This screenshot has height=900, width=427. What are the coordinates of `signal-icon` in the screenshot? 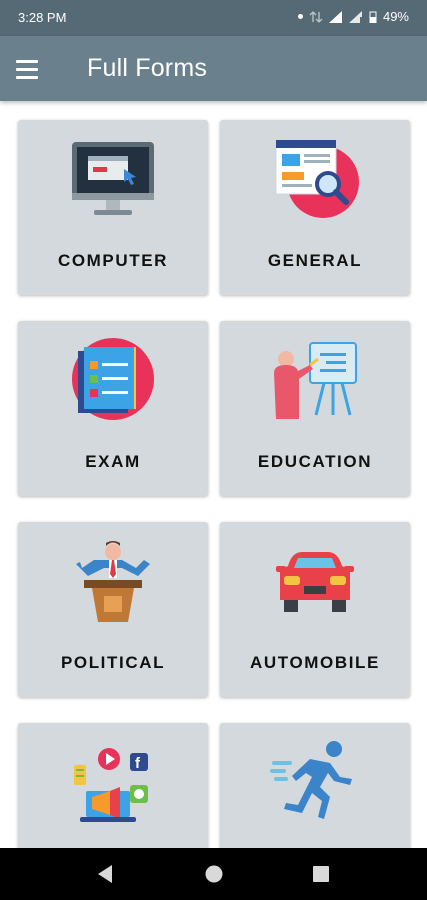 It's located at (335, 16).